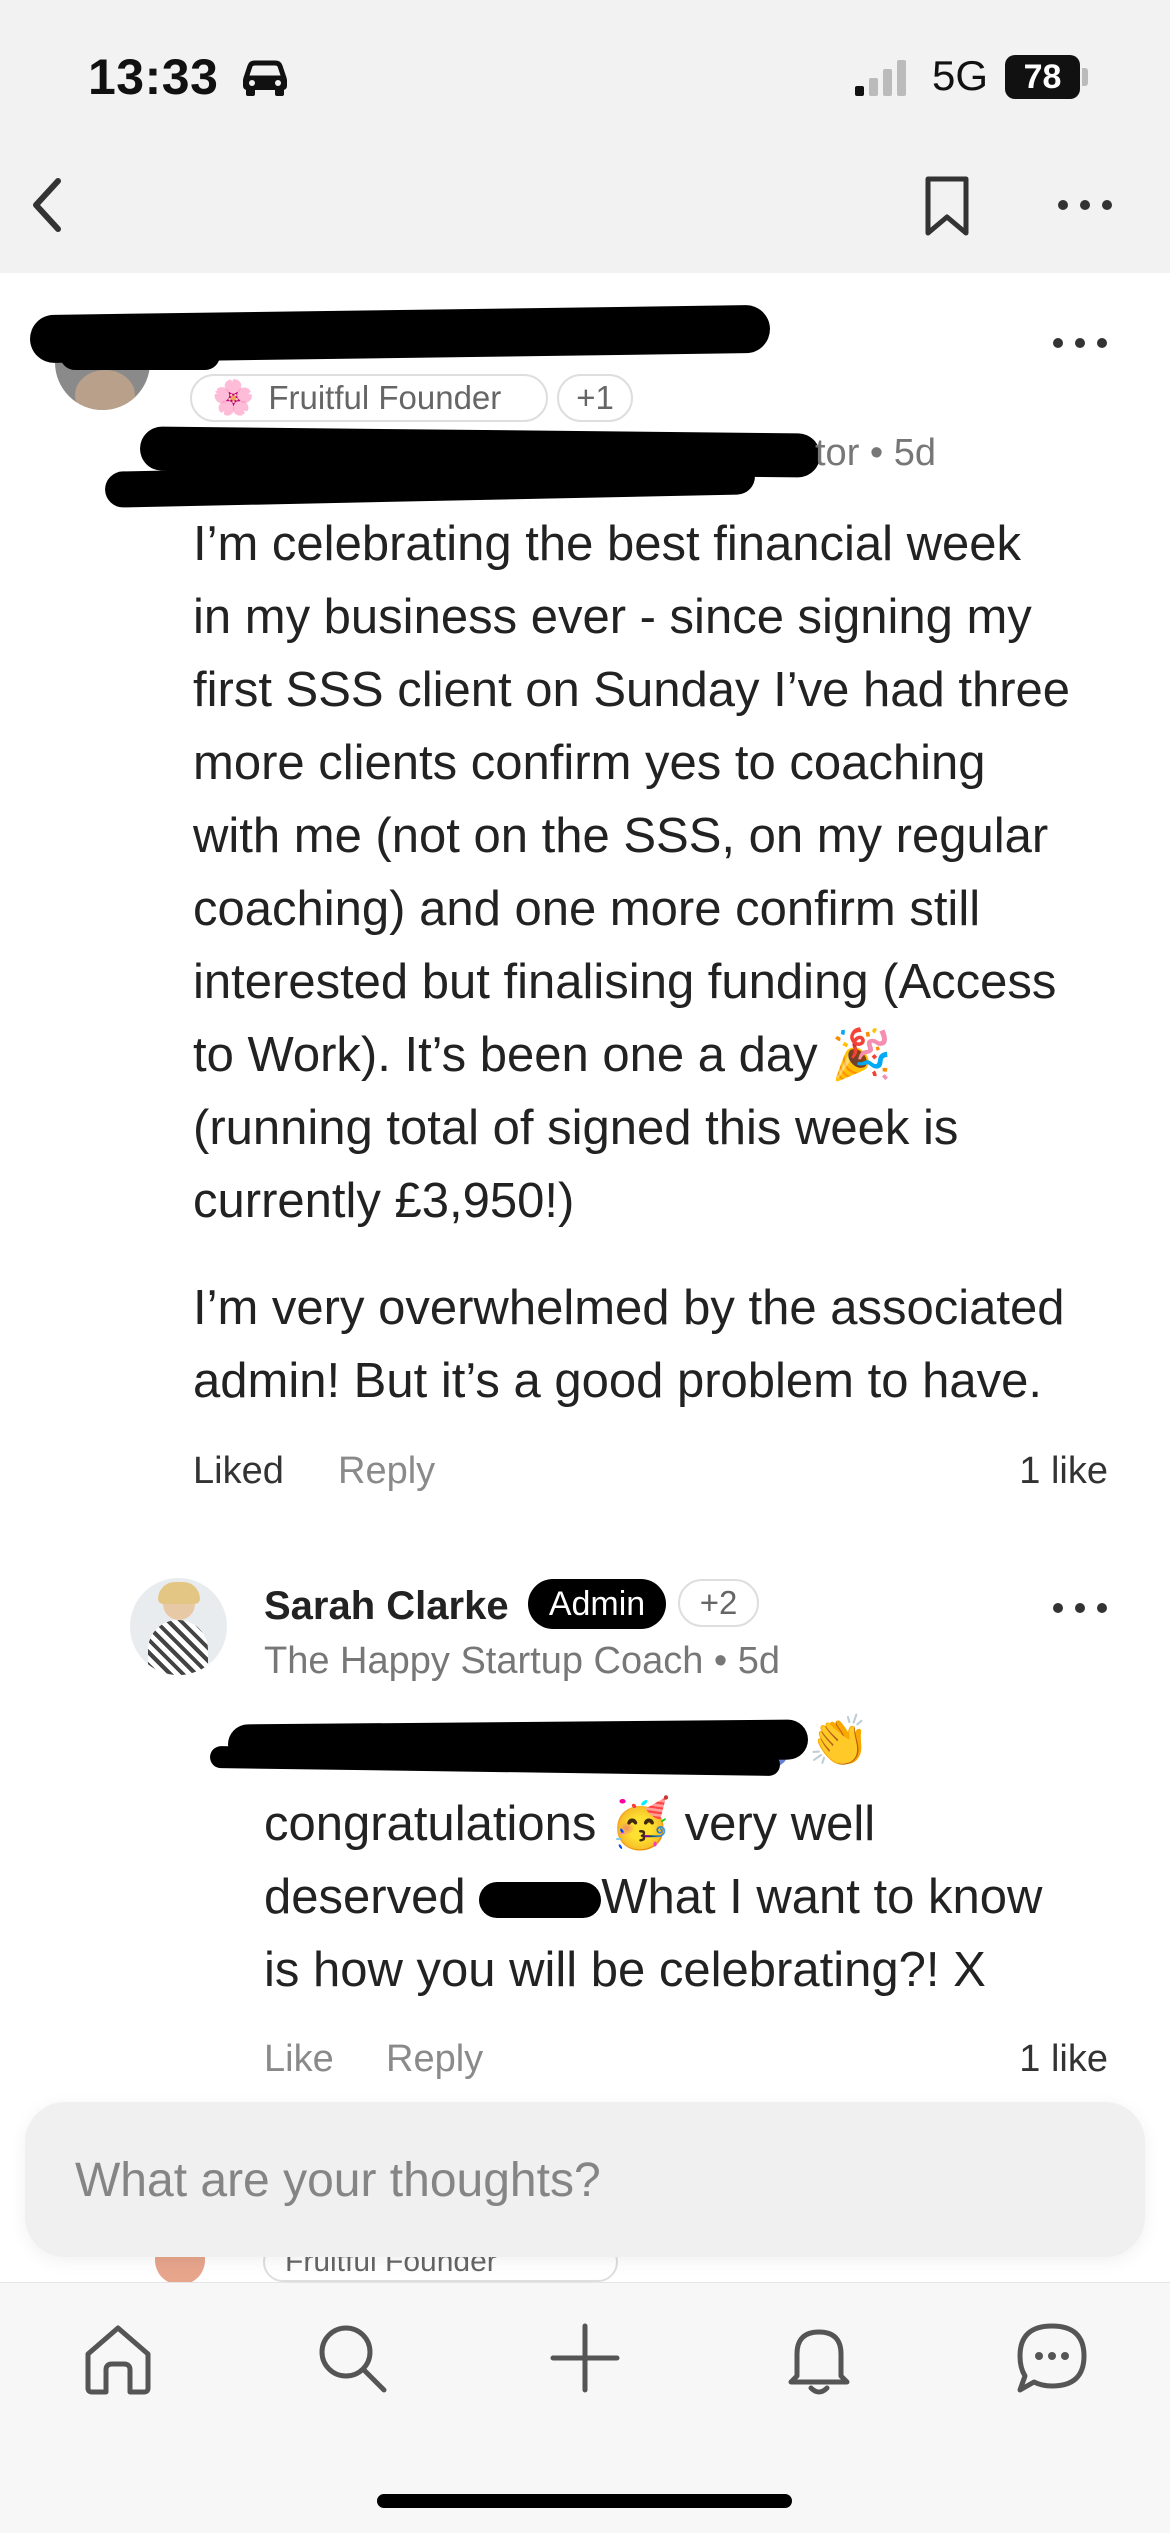 The width and height of the screenshot is (1170, 2533). I want to click on home-icon, so click(118, 2358).